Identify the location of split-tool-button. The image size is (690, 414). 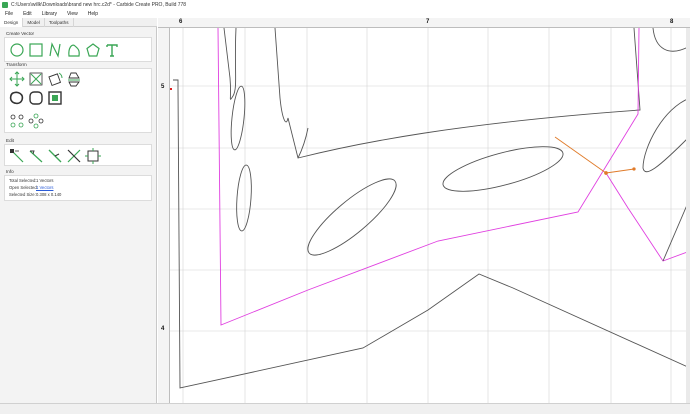
(74, 156).